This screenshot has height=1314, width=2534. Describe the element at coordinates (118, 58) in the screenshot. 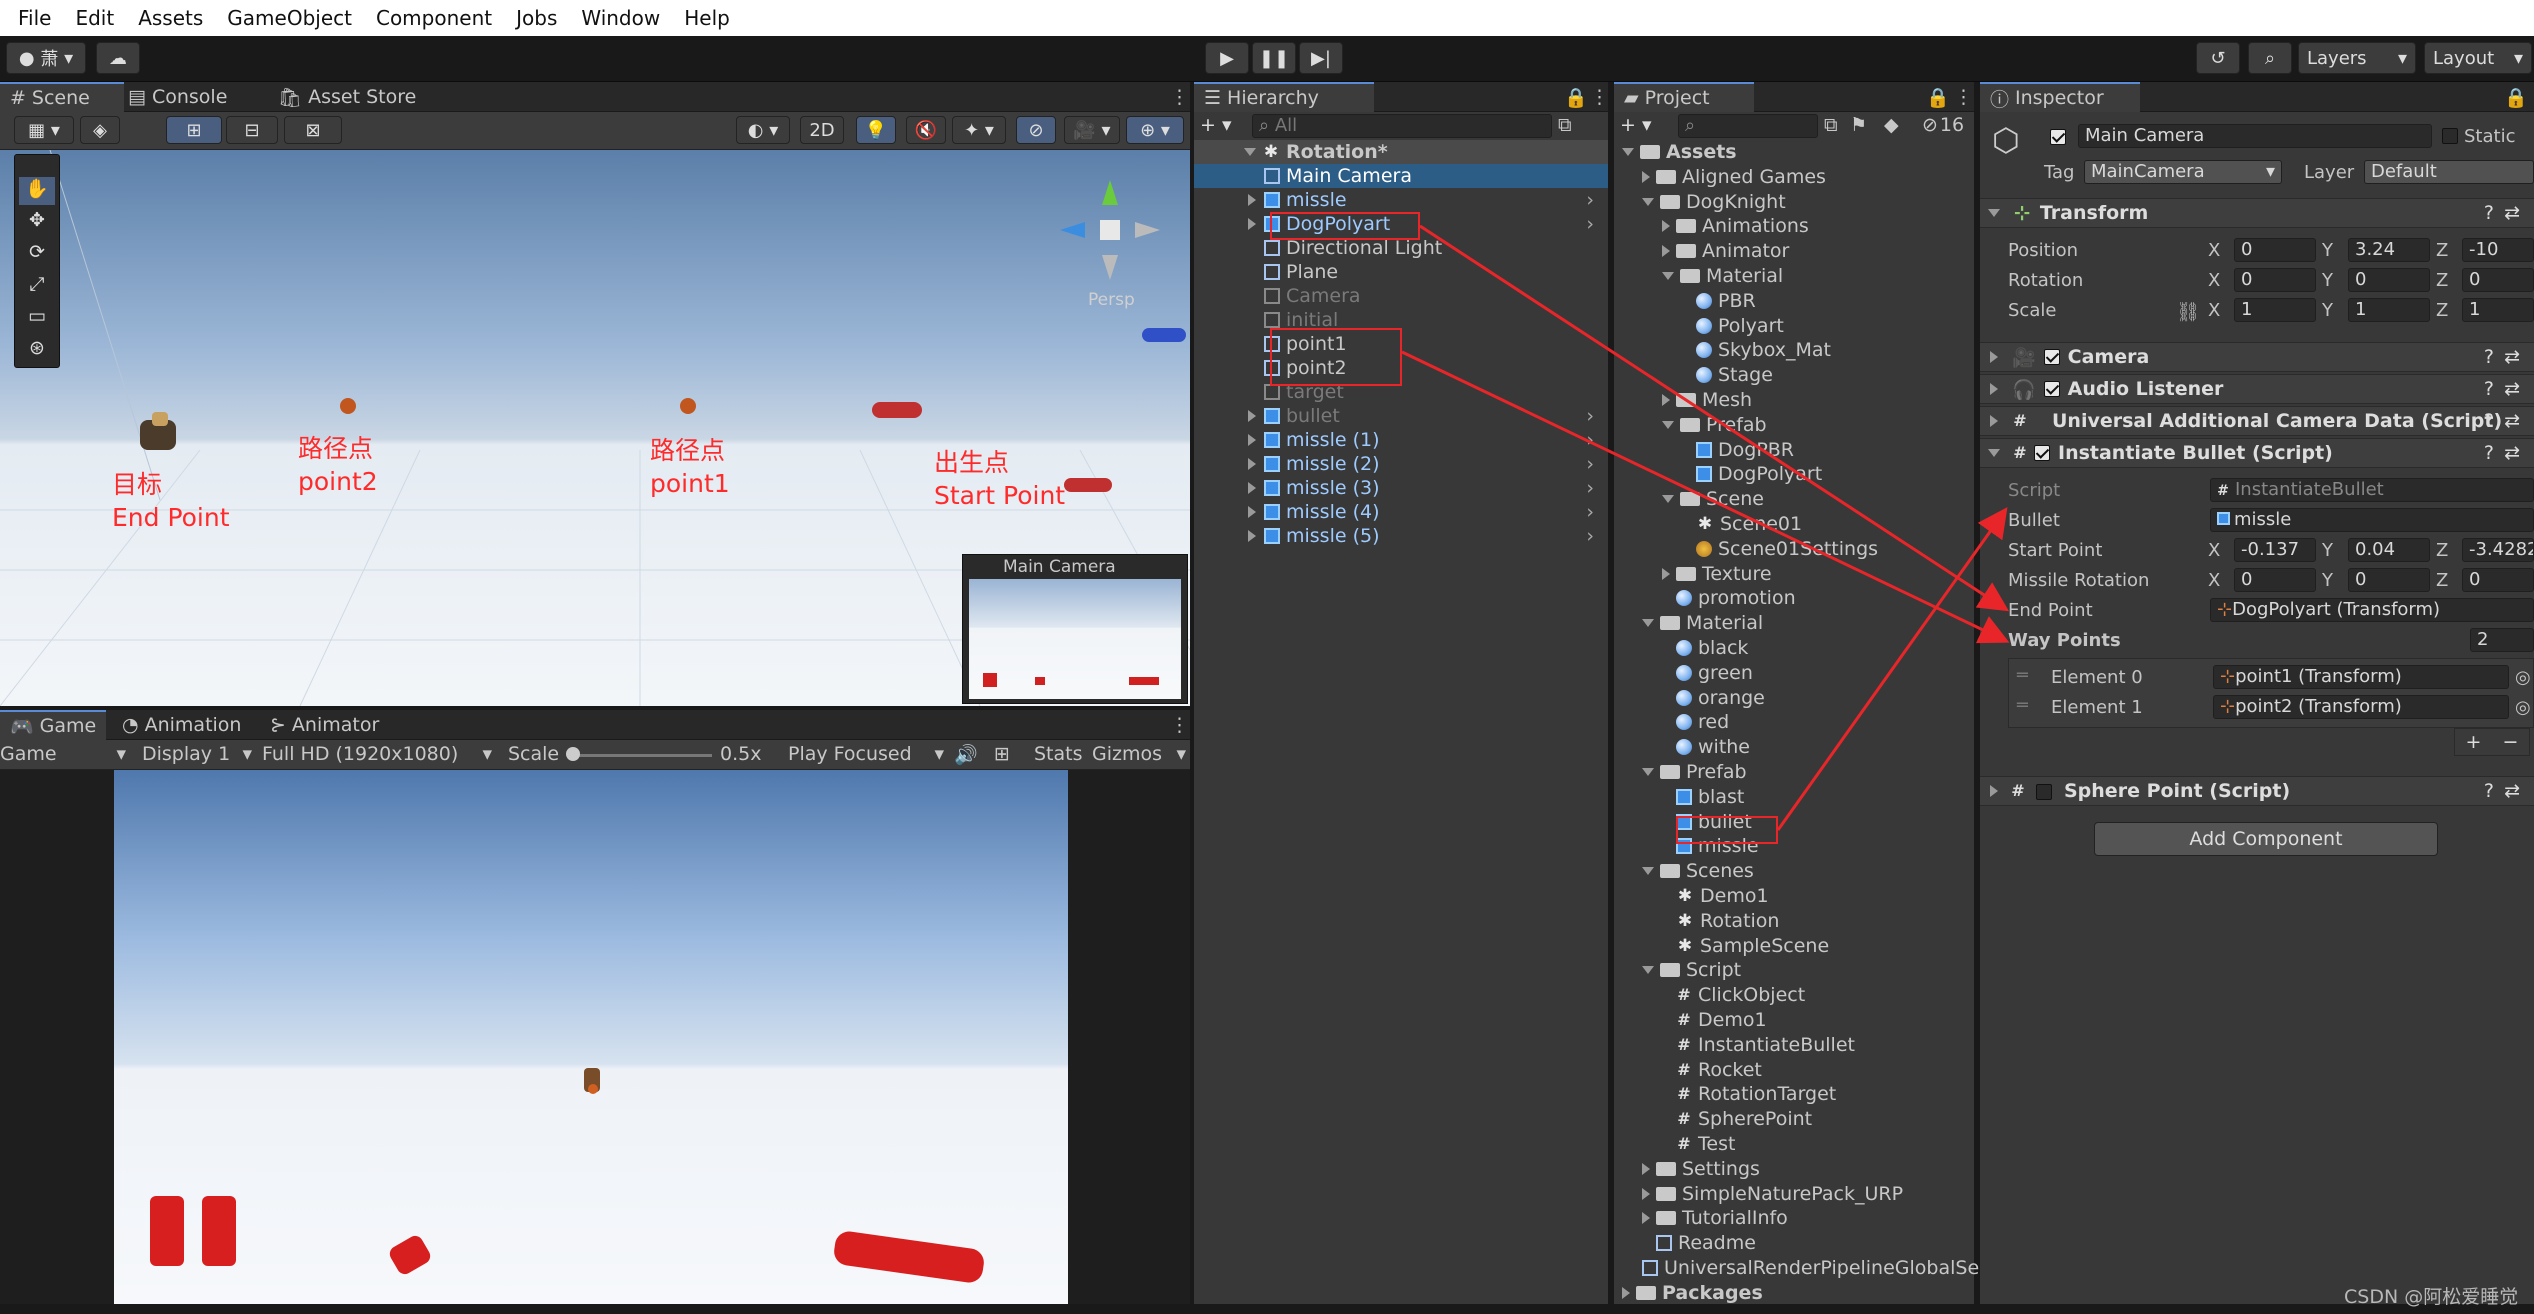

I see `cloud-icon: ☁` at that location.